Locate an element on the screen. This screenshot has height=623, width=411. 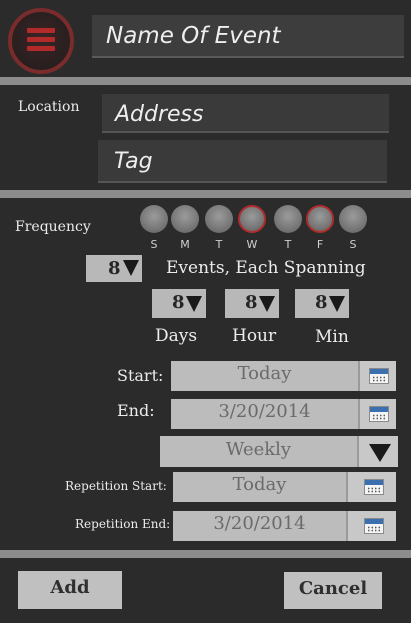
repetition-start-label: Repetition Start: is located at coordinates (116, 486).